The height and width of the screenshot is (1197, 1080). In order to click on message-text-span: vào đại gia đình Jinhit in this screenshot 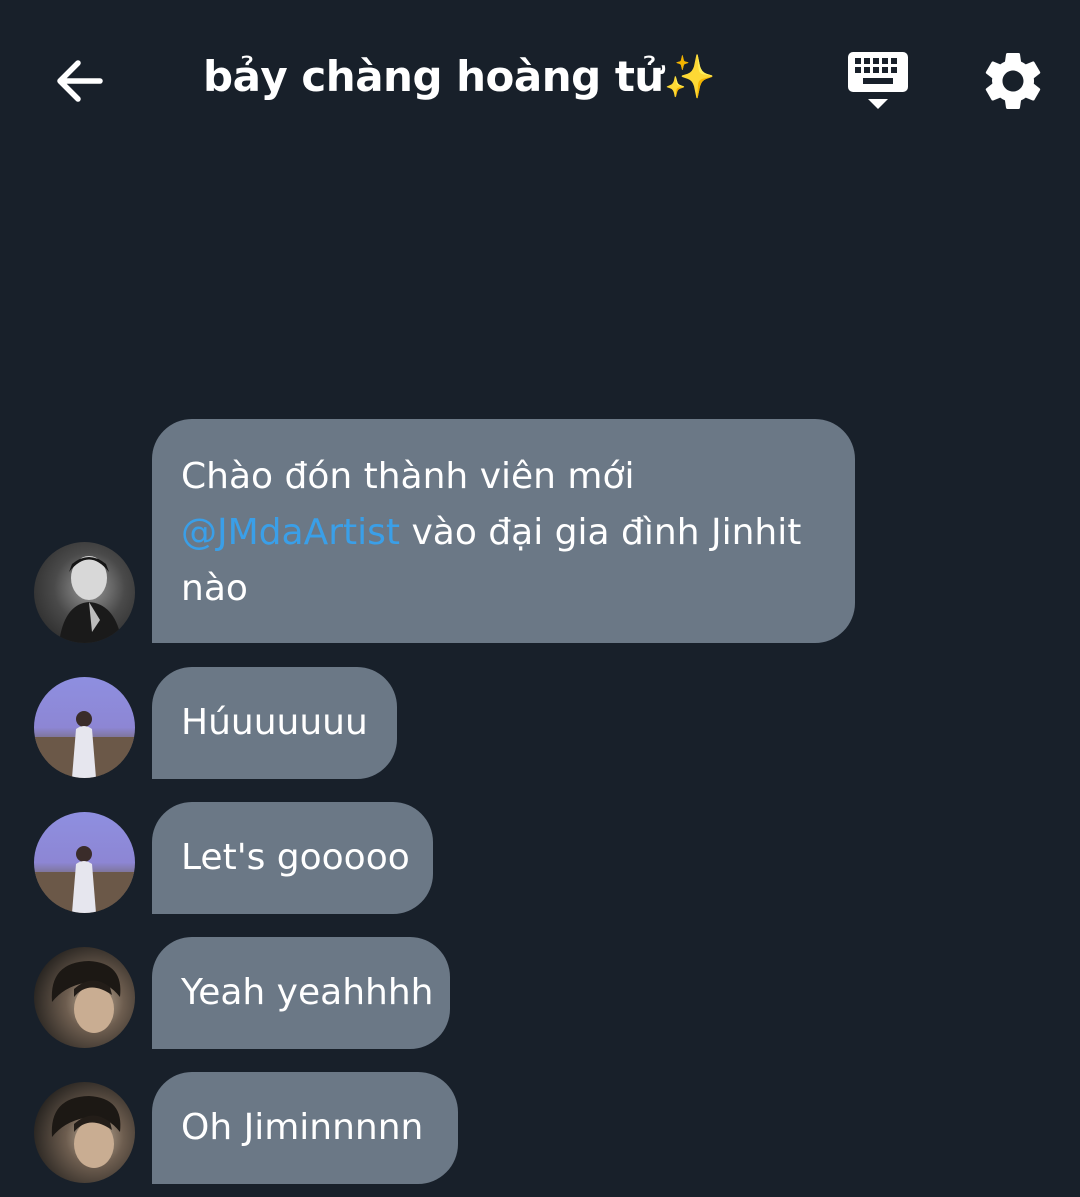, I will do `click(606, 532)`.